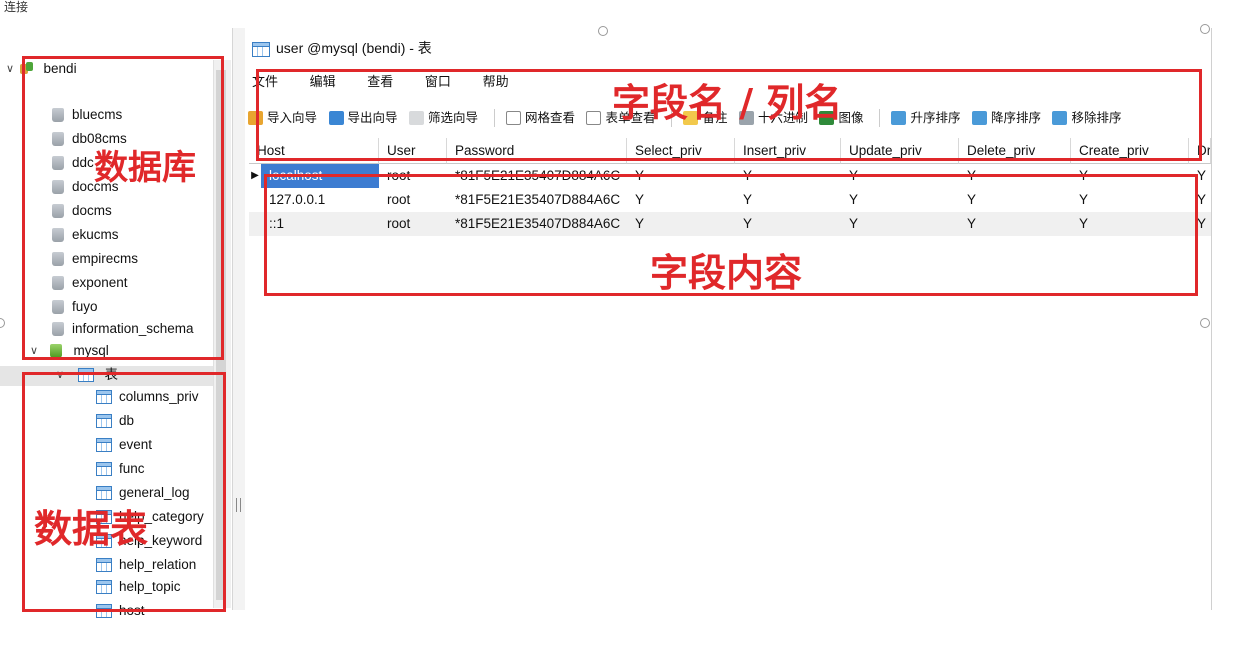 The image size is (1238, 664). Describe the element at coordinates (11, 69) in the screenshot. I see `chevron-down-icon: ∨` at that location.